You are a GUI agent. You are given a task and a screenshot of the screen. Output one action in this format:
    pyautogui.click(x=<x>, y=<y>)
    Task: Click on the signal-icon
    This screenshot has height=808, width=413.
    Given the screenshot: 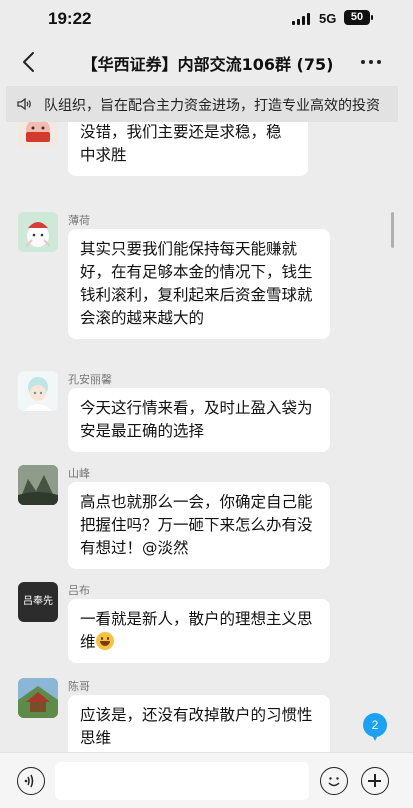 What is the action you would take?
    pyautogui.click(x=302, y=19)
    